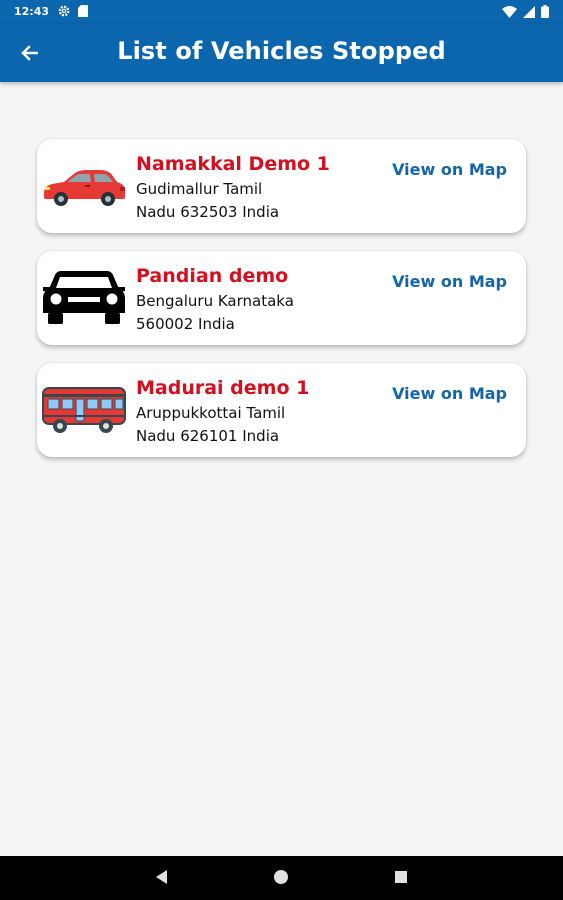  What do you see at coordinates (233, 164) in the screenshot?
I see `vehicle-name: Namakkal Demo 1` at bounding box center [233, 164].